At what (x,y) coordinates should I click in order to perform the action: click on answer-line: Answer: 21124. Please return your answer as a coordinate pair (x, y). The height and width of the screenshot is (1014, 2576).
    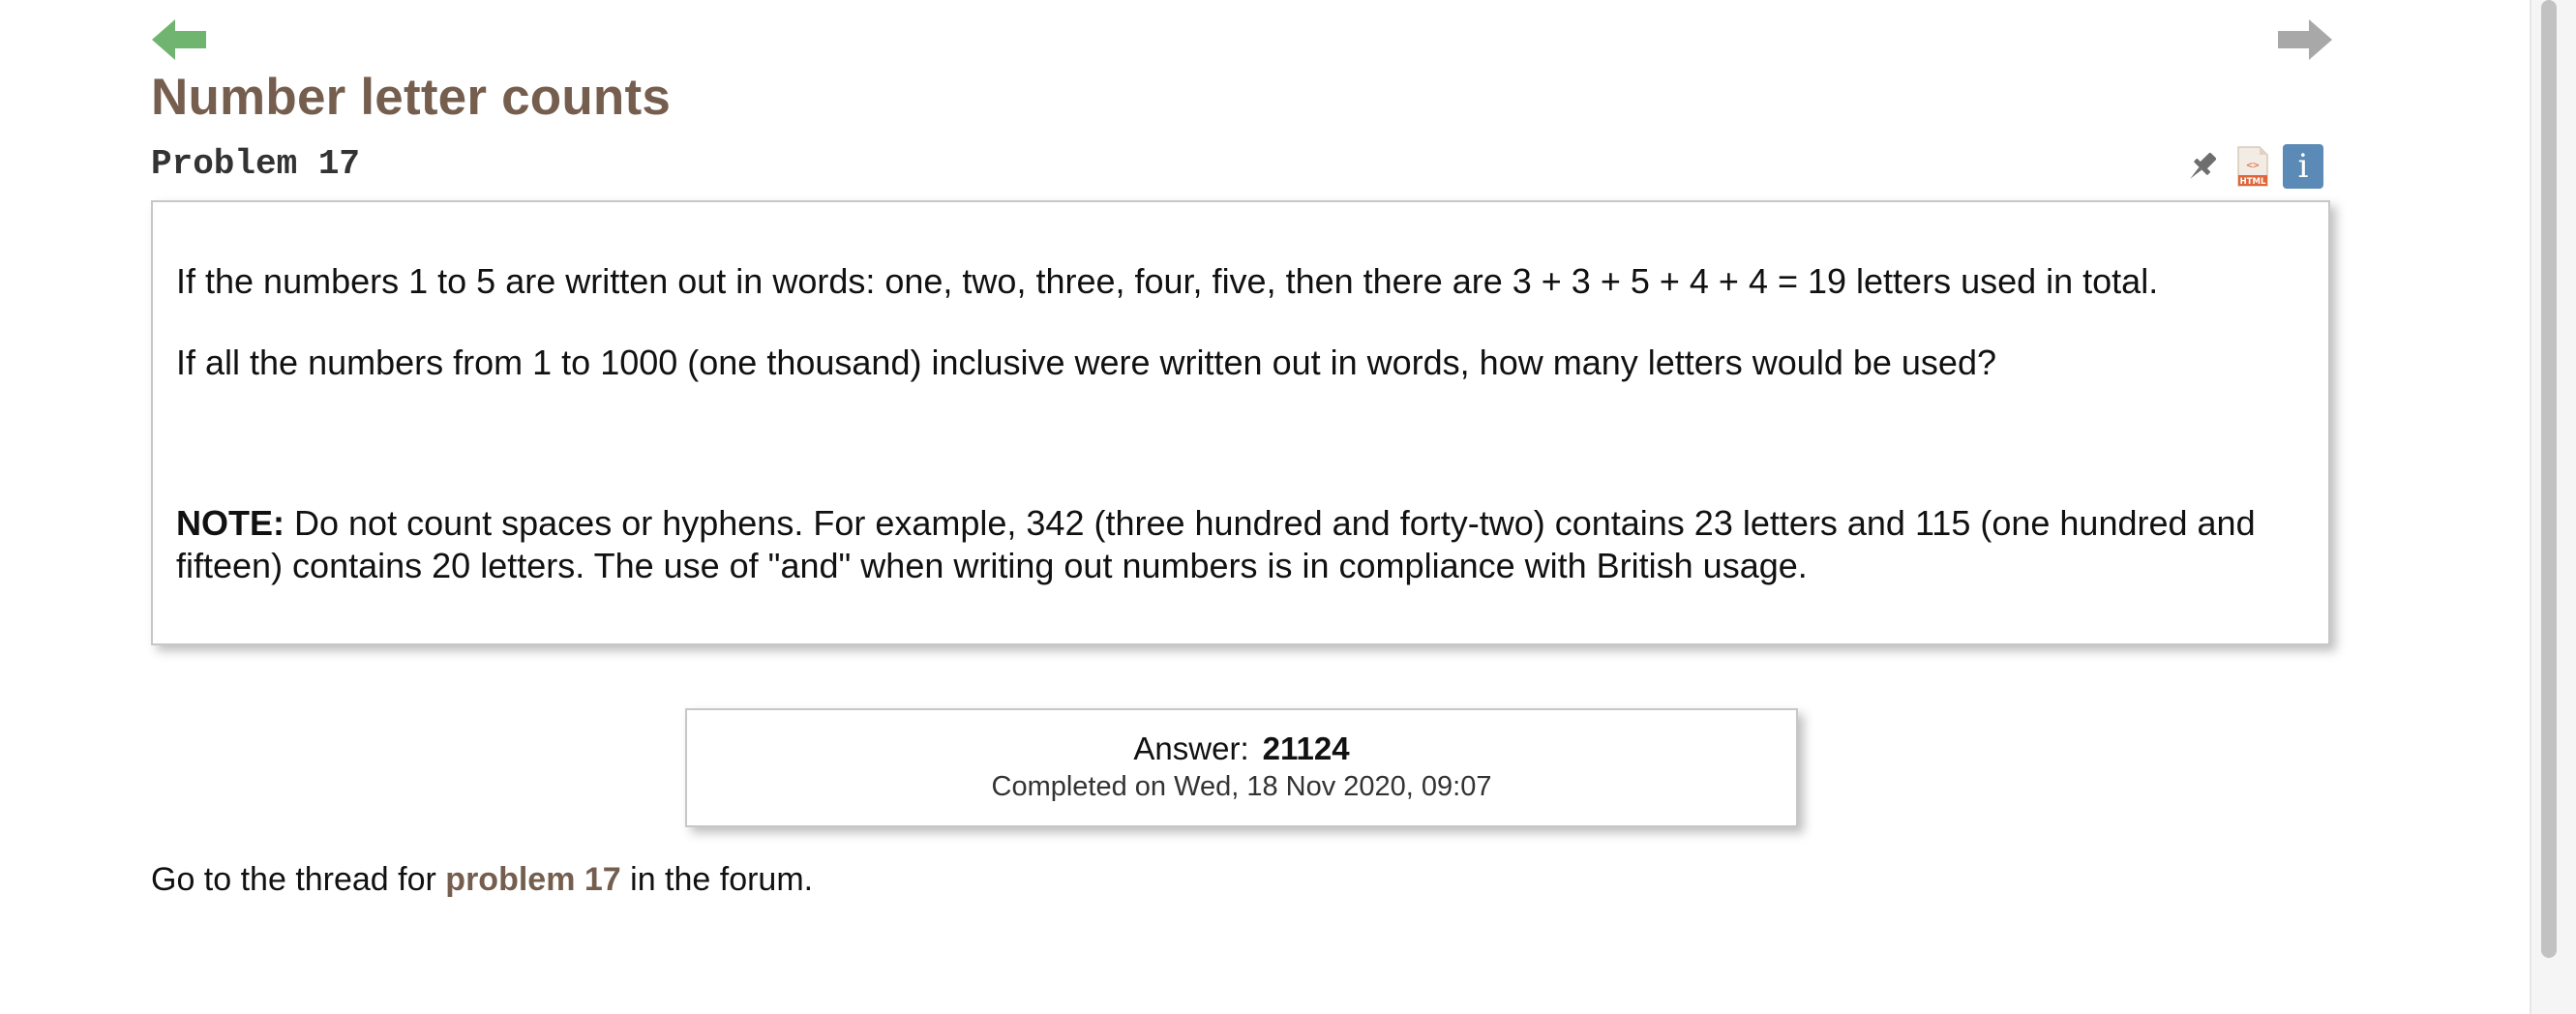
    Looking at the image, I should click on (1241, 749).